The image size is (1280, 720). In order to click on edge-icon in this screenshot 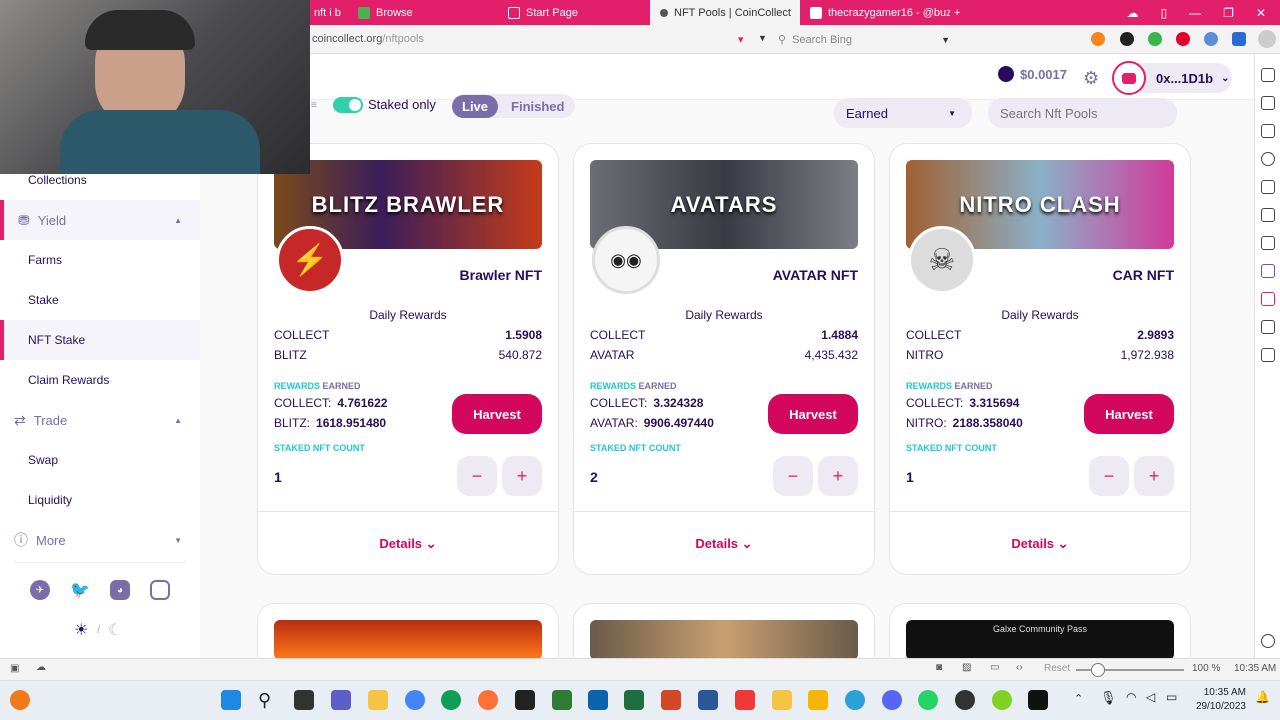, I will do `click(451, 700)`.